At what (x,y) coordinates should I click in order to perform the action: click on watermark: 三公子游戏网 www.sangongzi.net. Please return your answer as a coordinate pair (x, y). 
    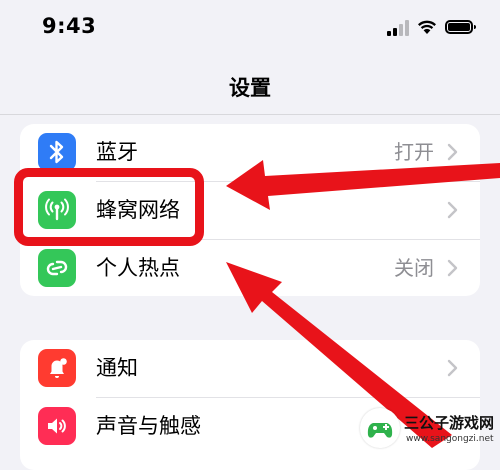
    Looking at the image, I should click on (430, 431).